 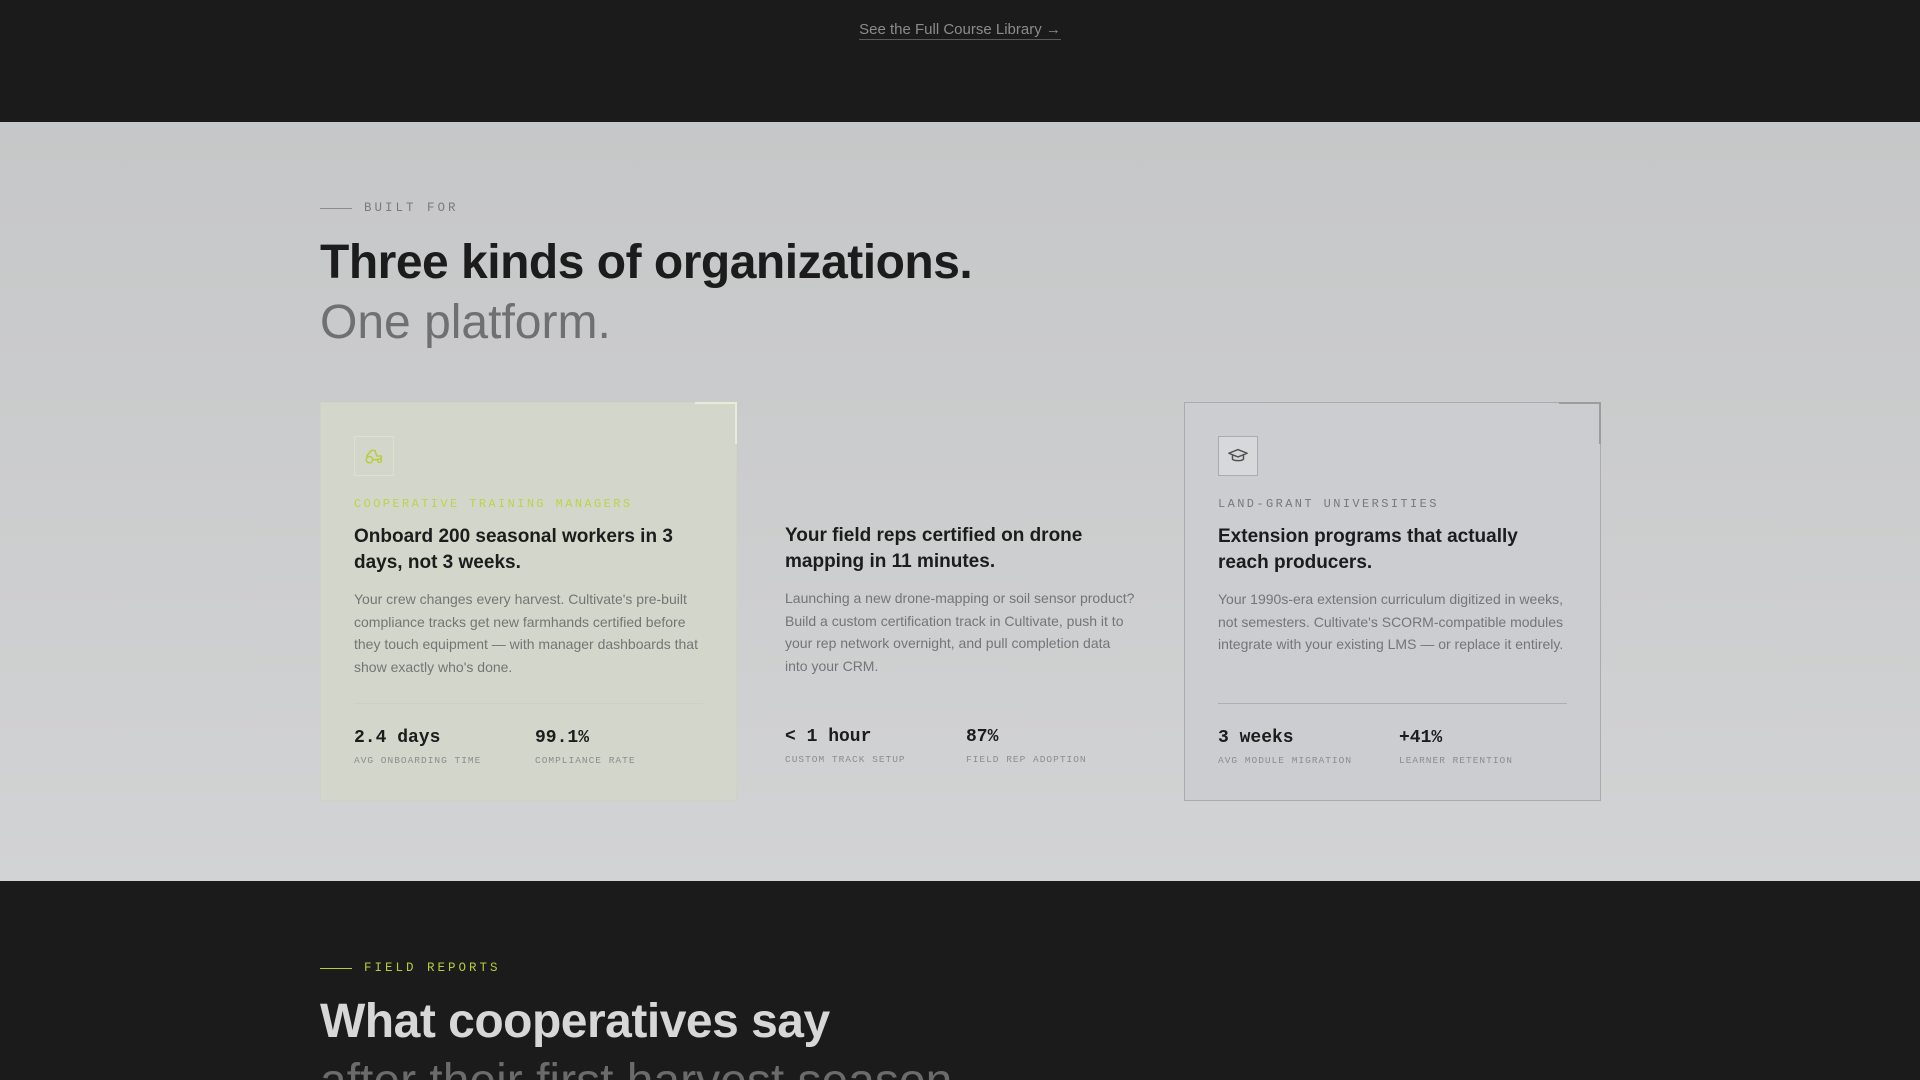 I want to click on stat-value: 87%, so click(x=982, y=737).